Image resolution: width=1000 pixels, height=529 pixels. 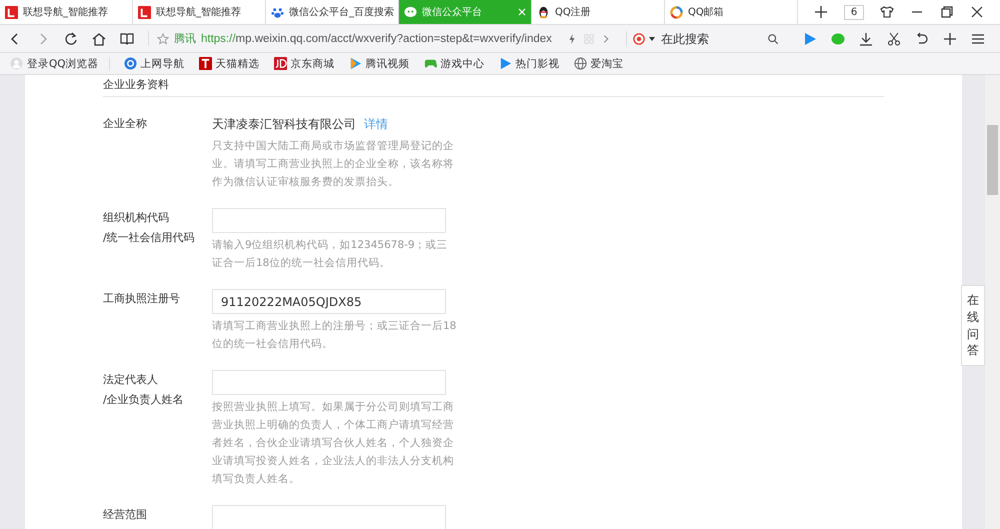 What do you see at coordinates (205, 63) in the screenshot?
I see `letter-t-icon` at bounding box center [205, 63].